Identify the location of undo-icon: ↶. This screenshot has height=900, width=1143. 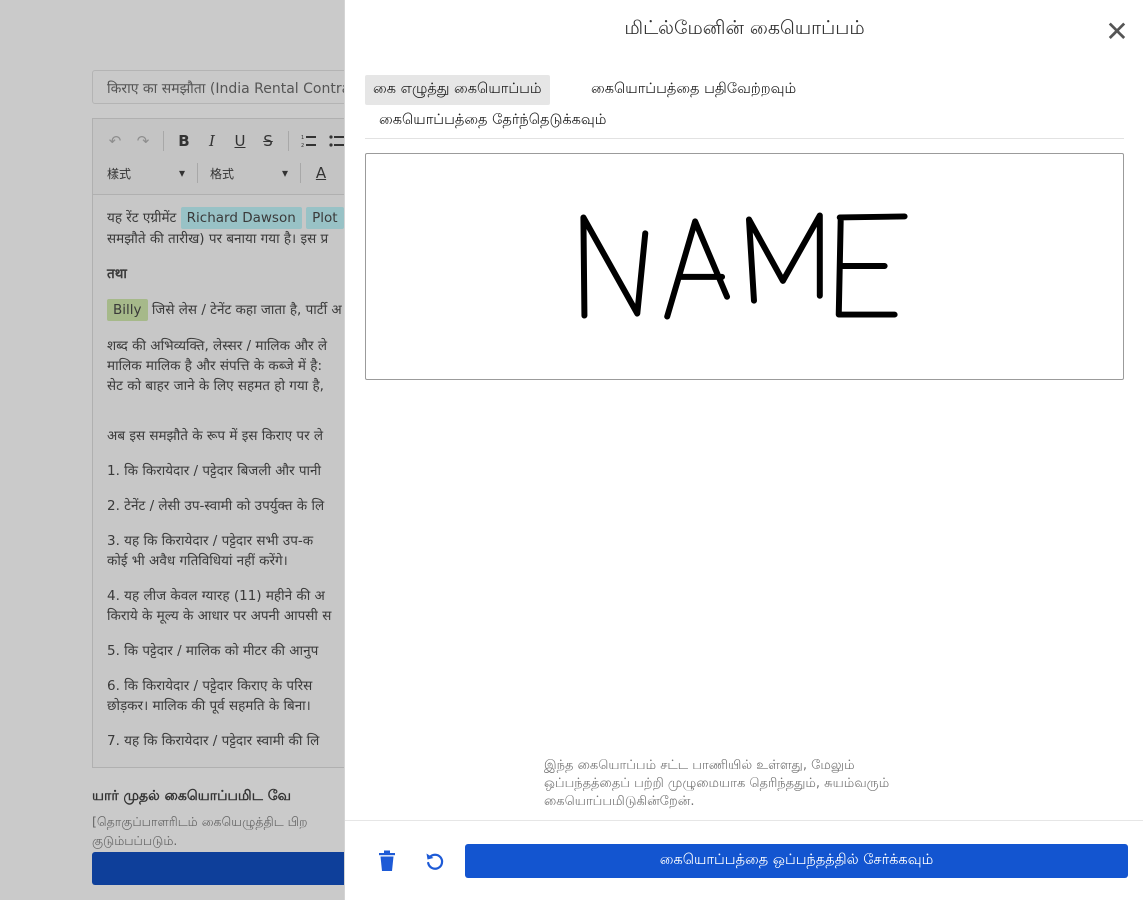
(115, 141).